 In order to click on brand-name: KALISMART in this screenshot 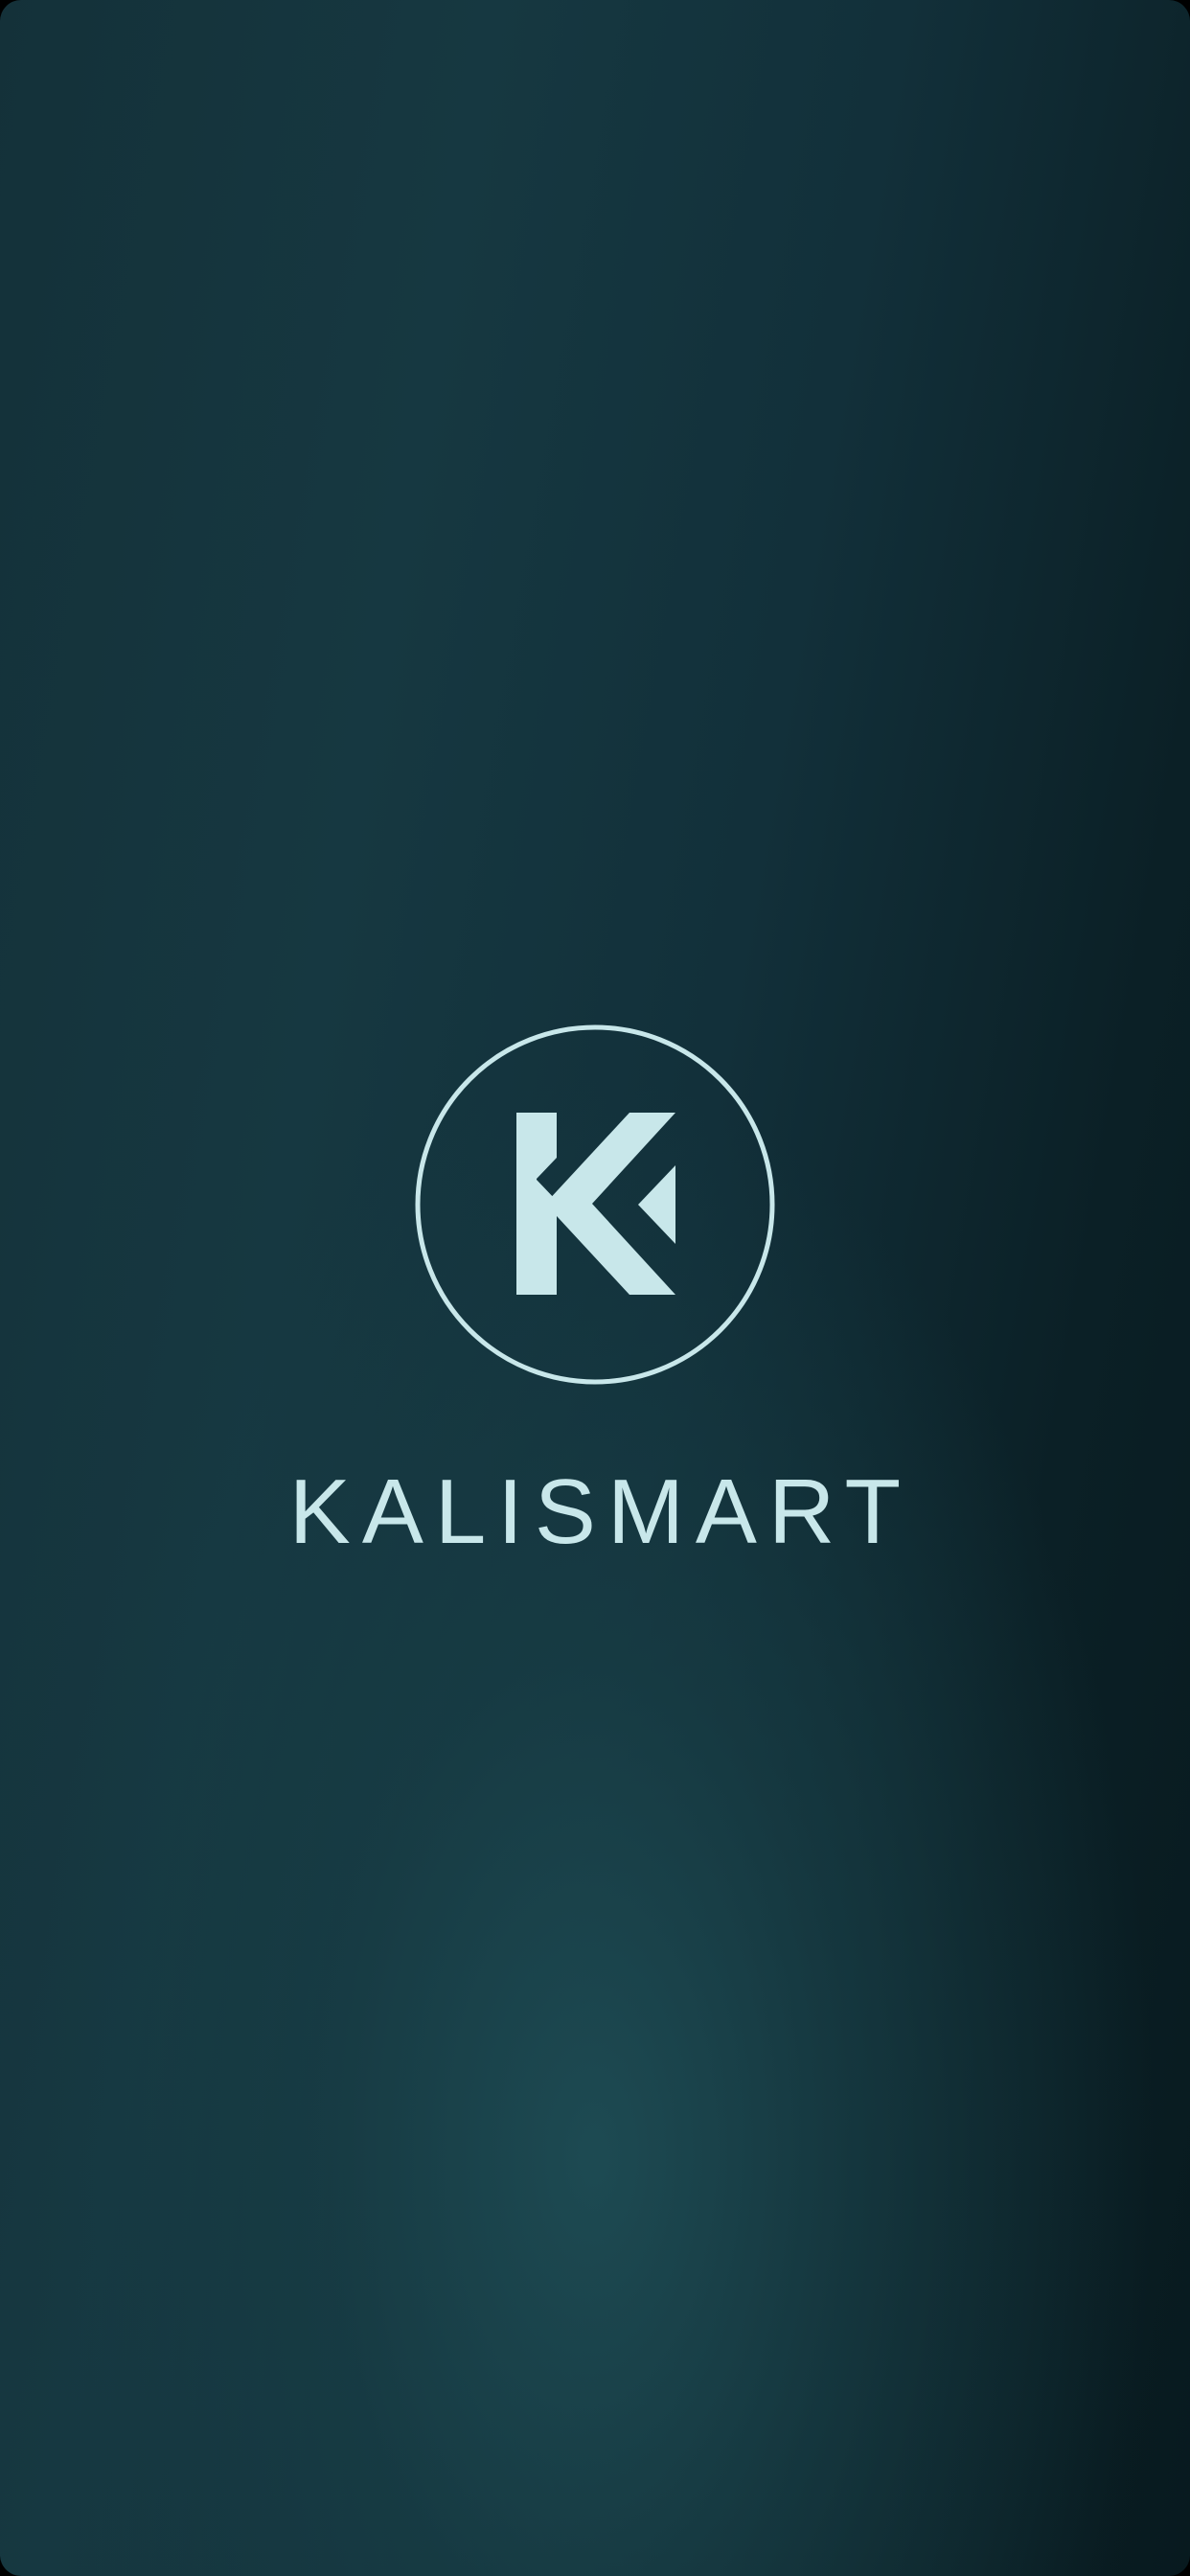, I will do `click(601, 1511)`.